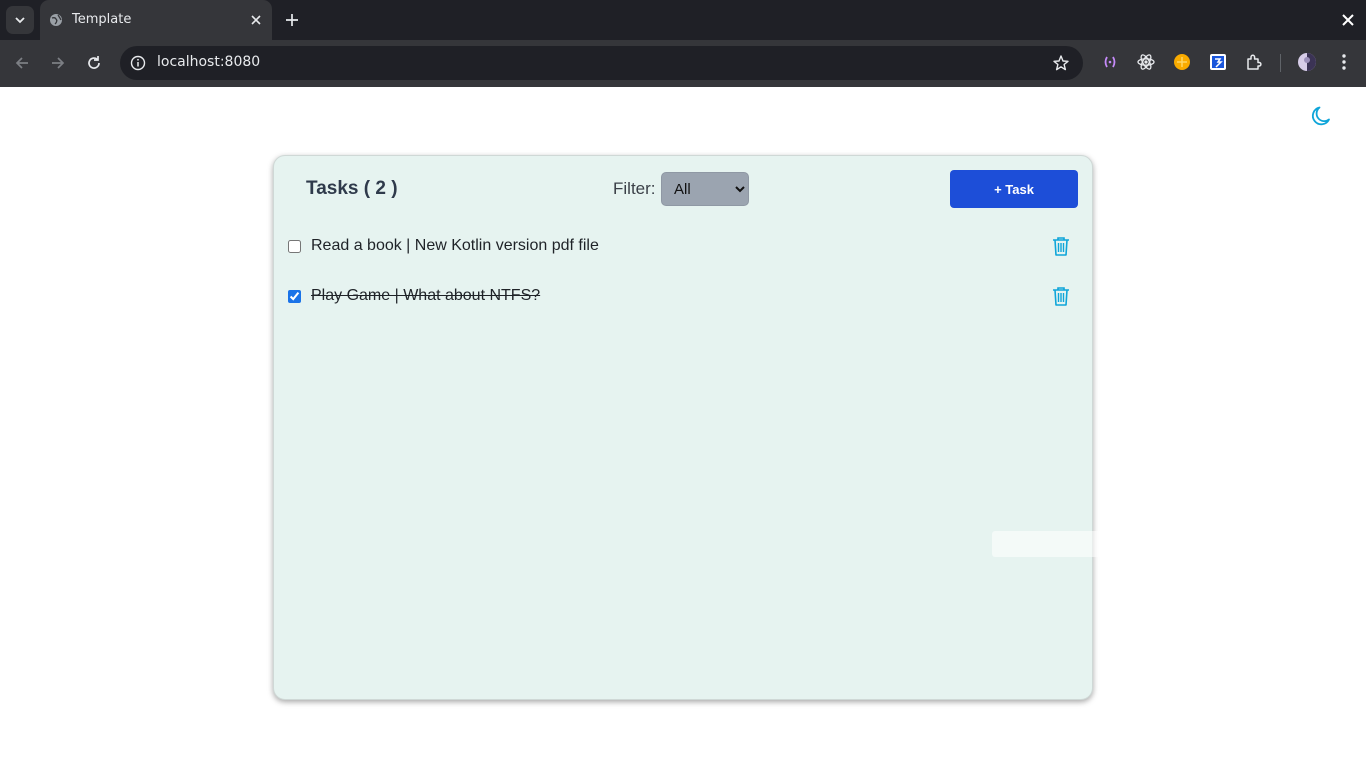 This screenshot has width=1366, height=768. I want to click on back-arrow-icon, so click(22, 63).